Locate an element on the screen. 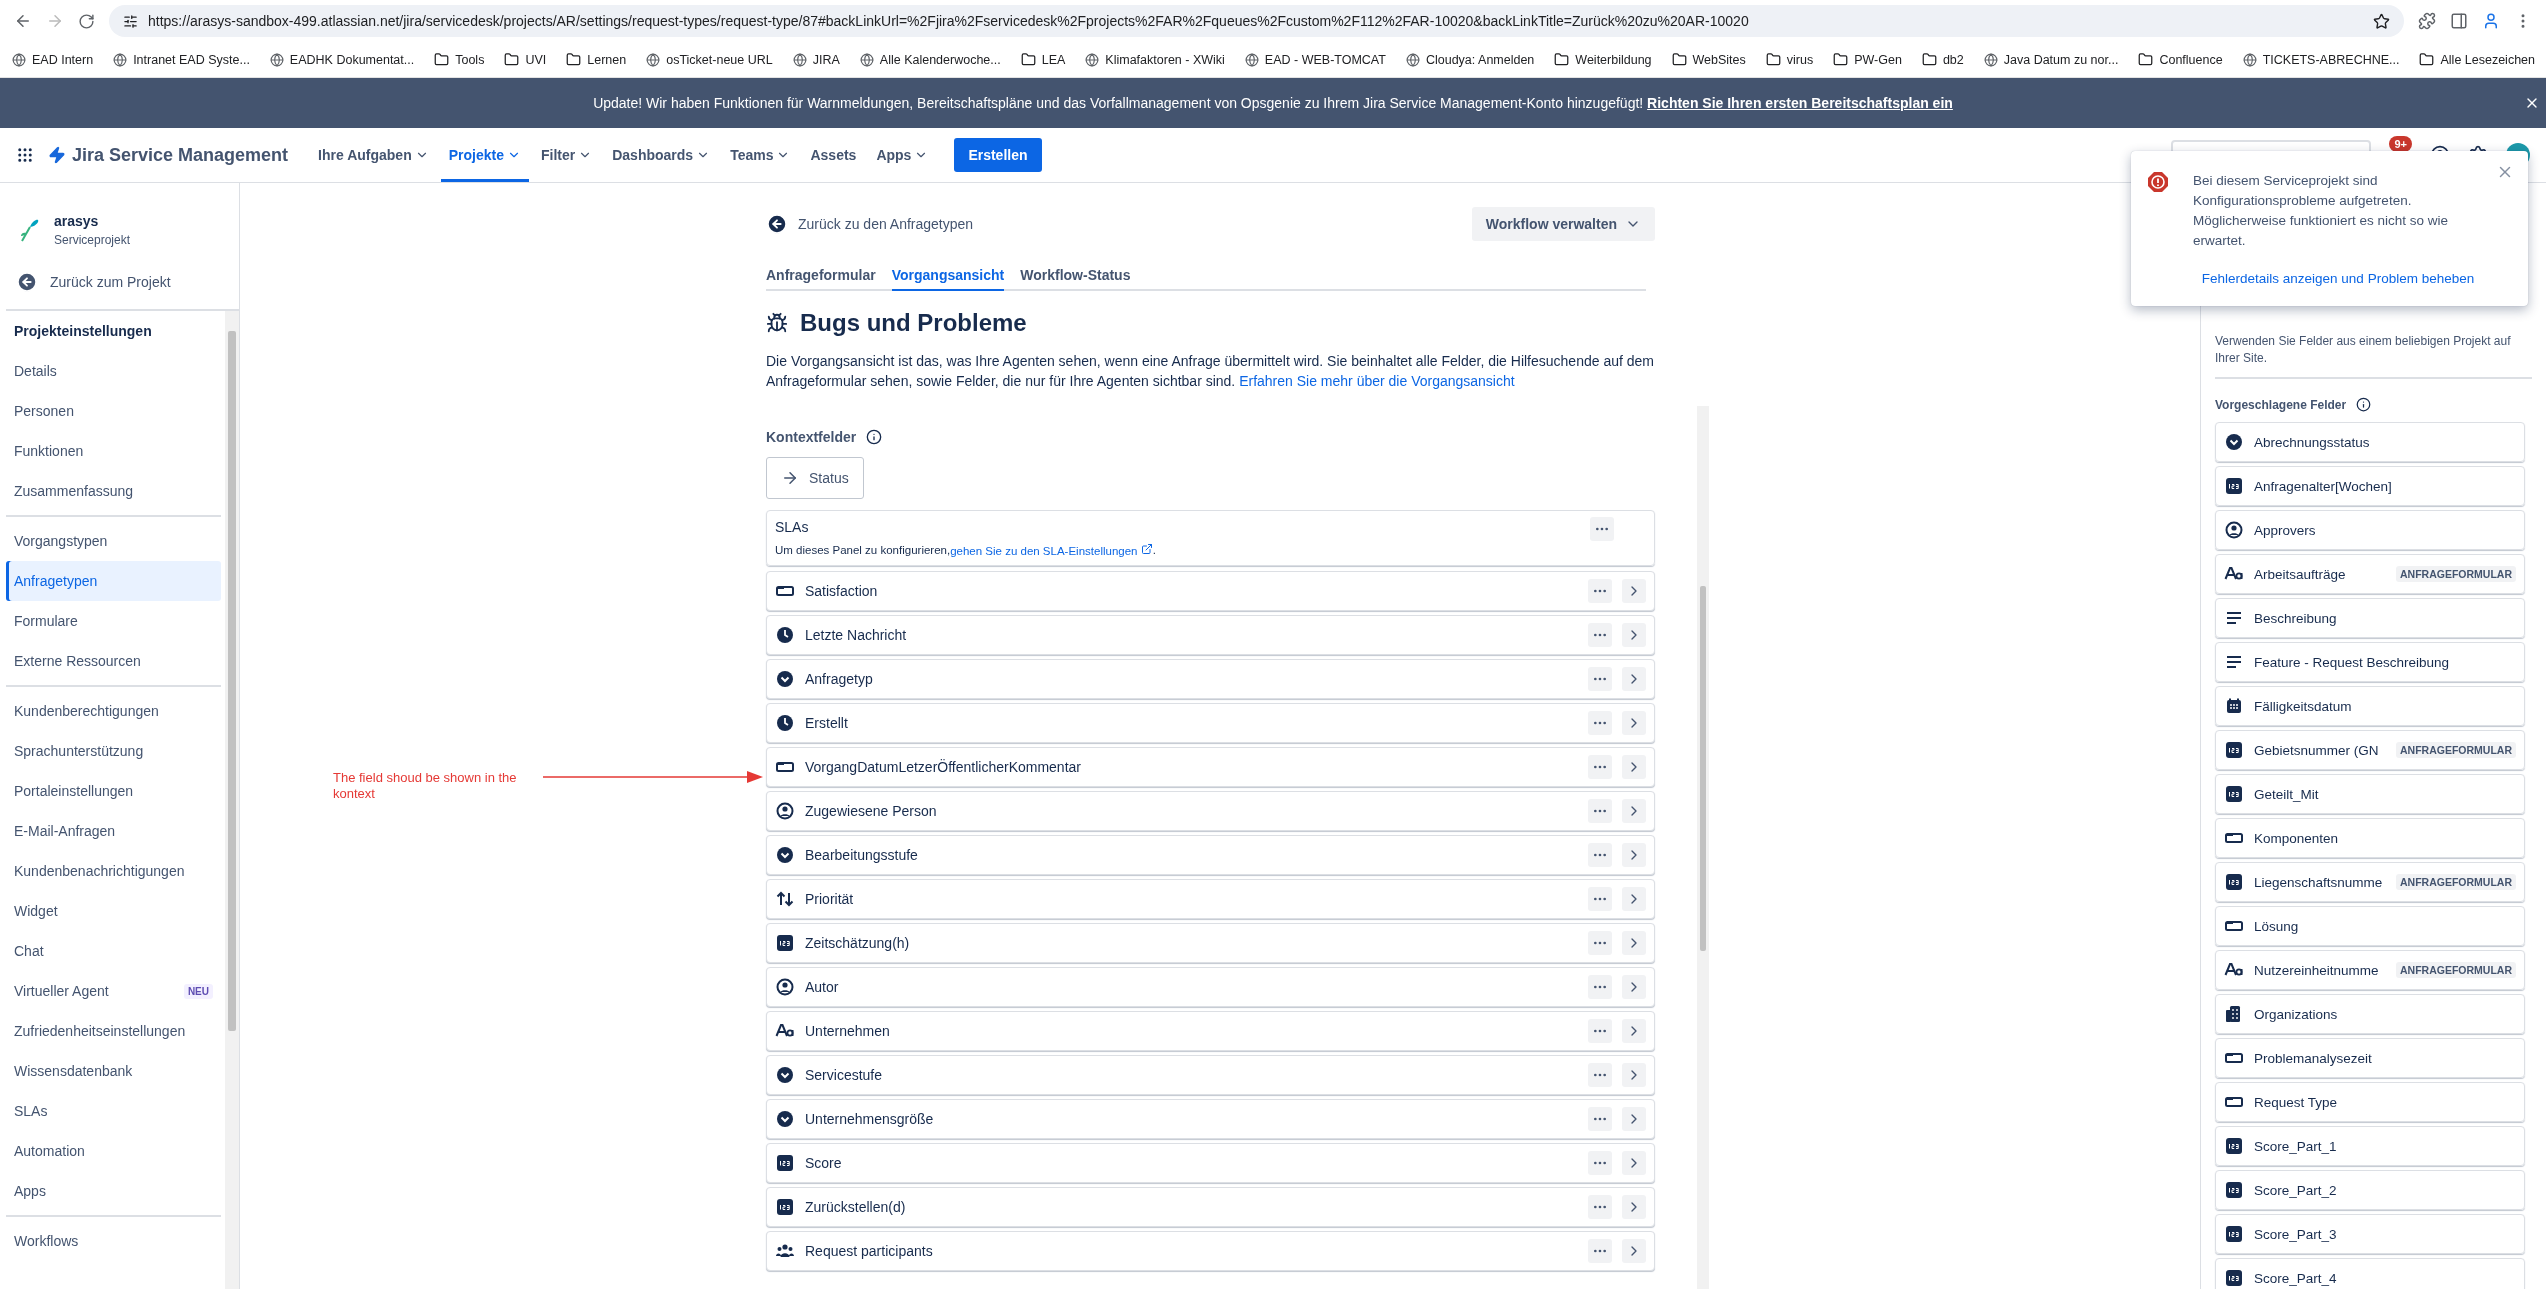 This screenshot has height=1289, width=2546. bookmark: osTicket-neue URL is located at coordinates (709, 59).